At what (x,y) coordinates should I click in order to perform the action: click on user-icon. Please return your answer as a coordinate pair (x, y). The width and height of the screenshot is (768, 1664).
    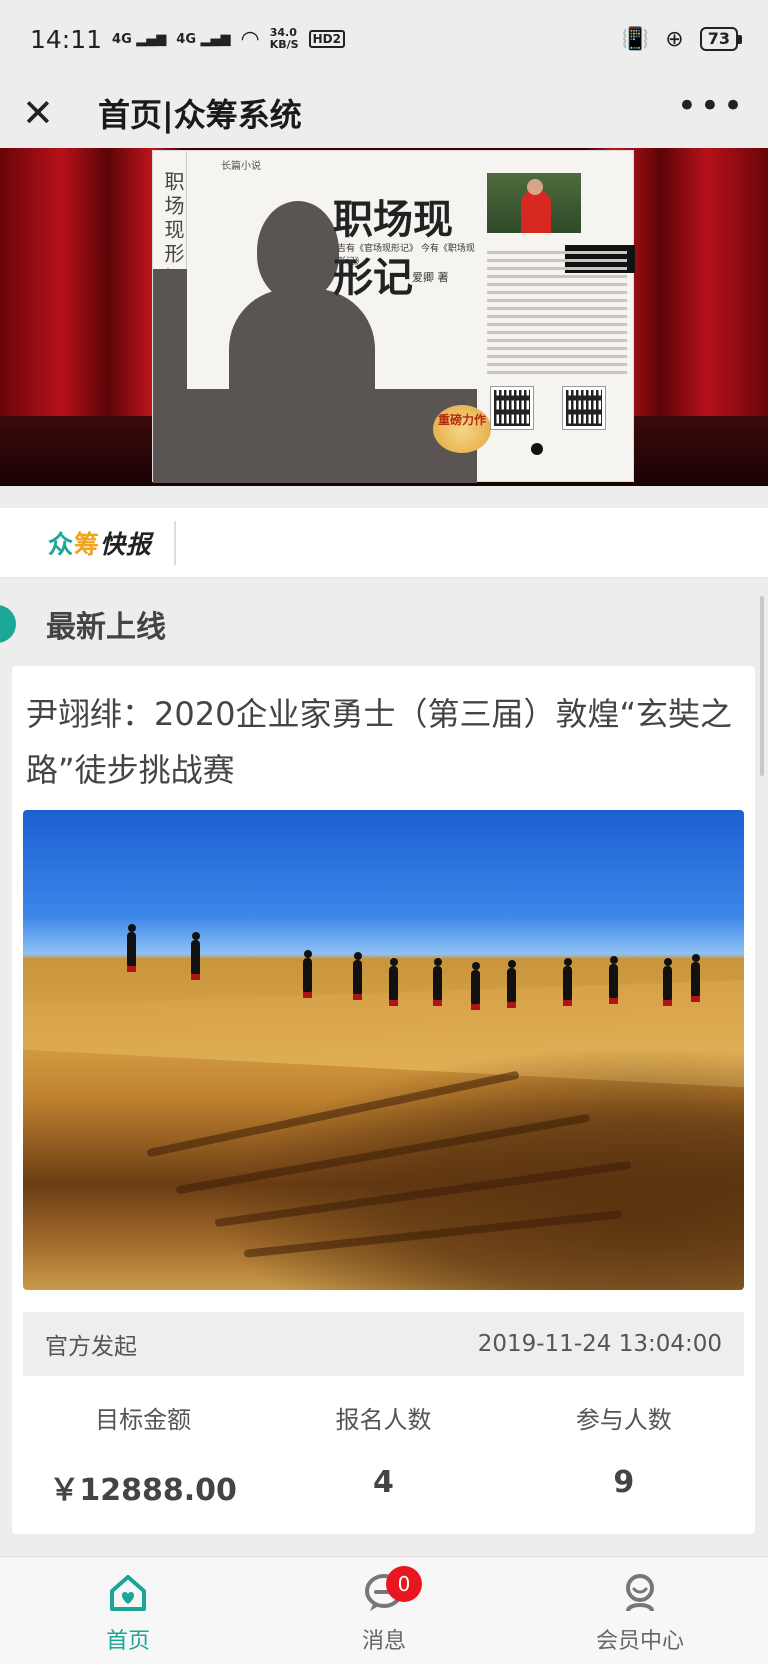
    Looking at the image, I should click on (640, 1593).